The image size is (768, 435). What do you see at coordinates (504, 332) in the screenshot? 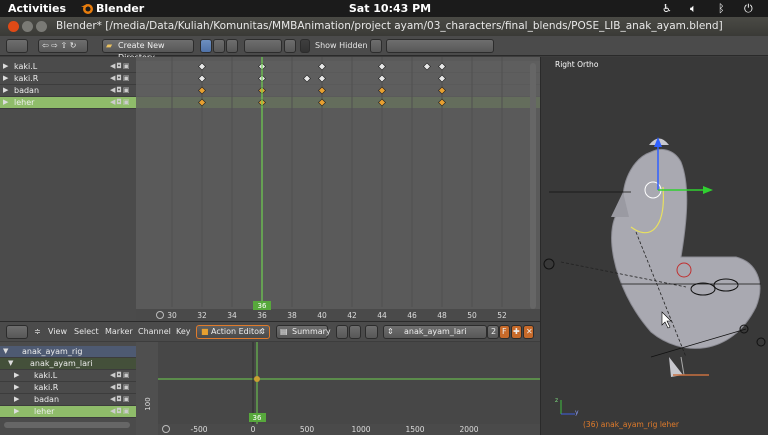
I see `fake-user-button: F` at bounding box center [504, 332].